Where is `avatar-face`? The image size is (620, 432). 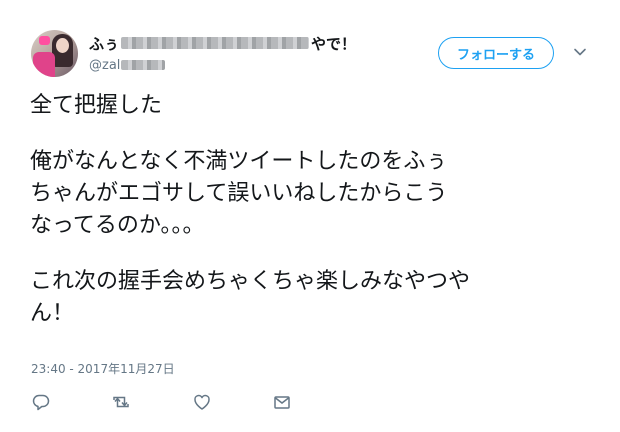 avatar-face is located at coordinates (62, 45).